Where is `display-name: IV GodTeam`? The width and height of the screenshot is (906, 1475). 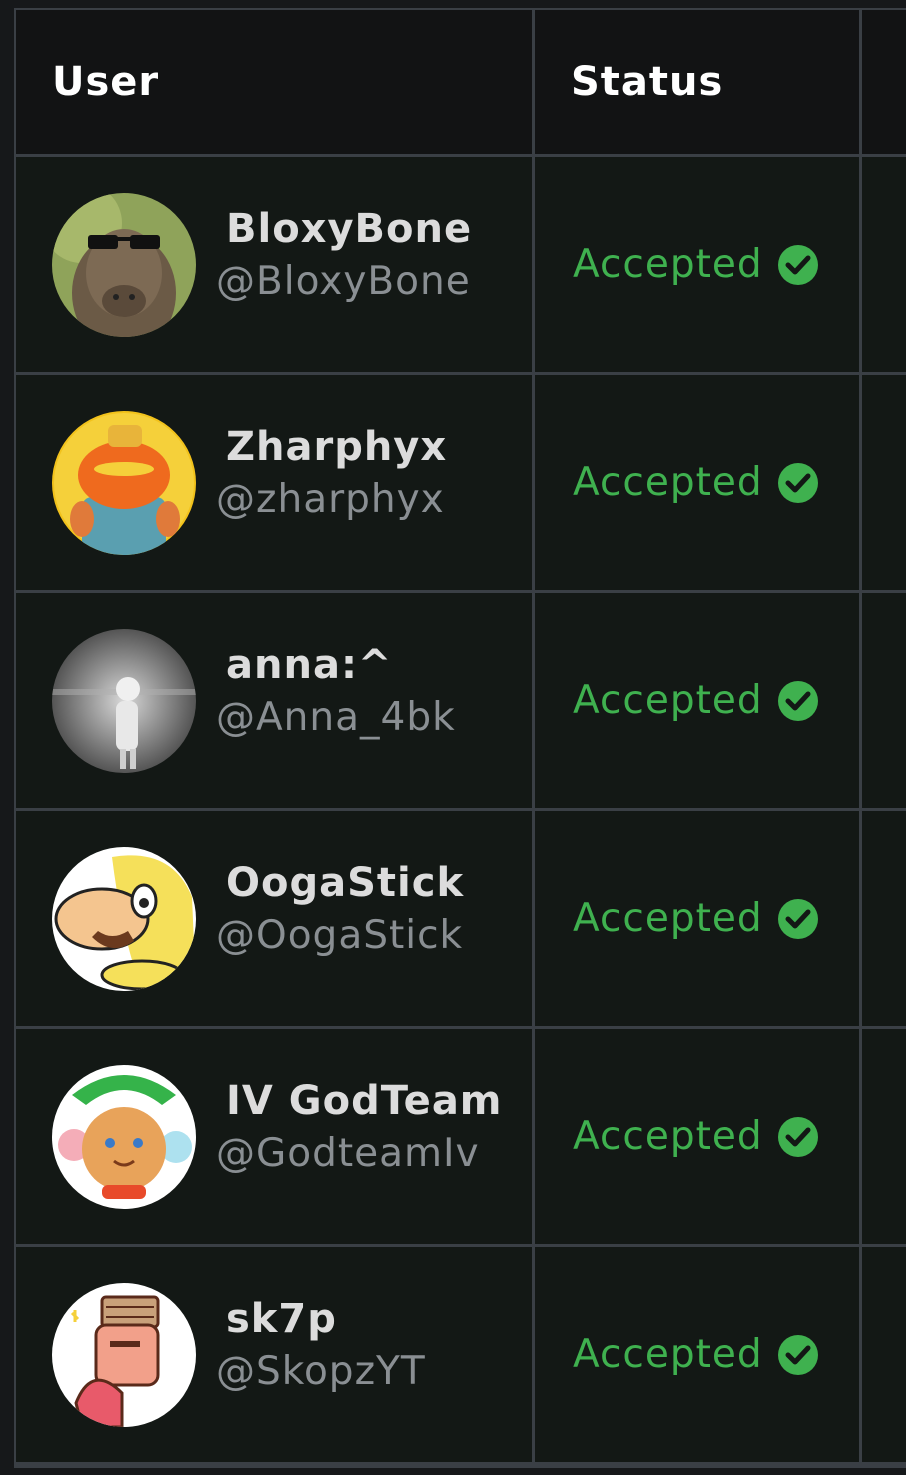
display-name: IV GodTeam is located at coordinates (364, 1101).